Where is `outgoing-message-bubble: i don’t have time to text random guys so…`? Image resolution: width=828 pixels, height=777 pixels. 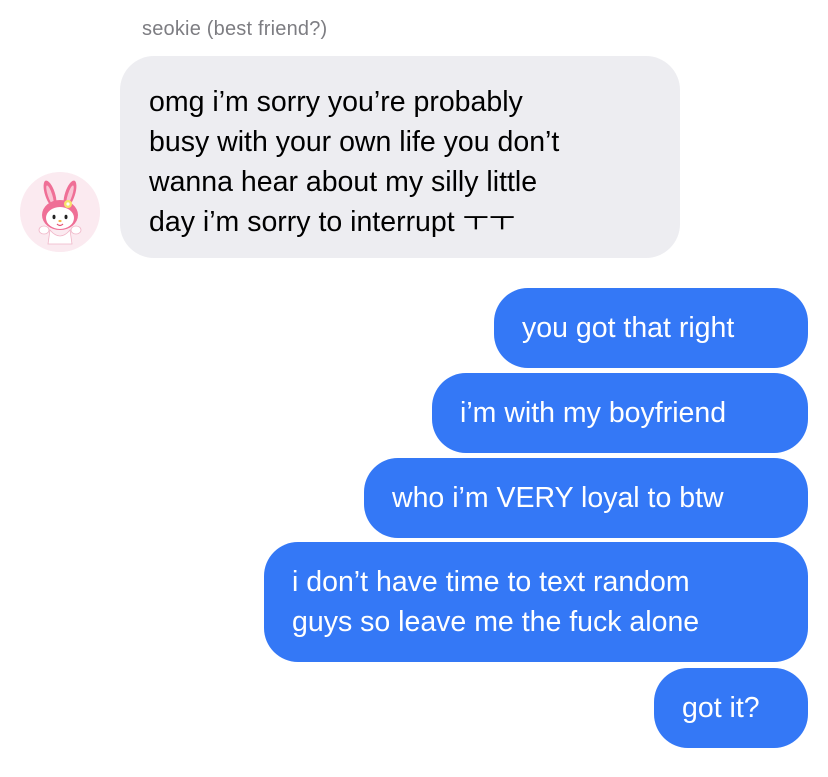 outgoing-message-bubble: i don’t have time to text random guys so… is located at coordinates (536, 602).